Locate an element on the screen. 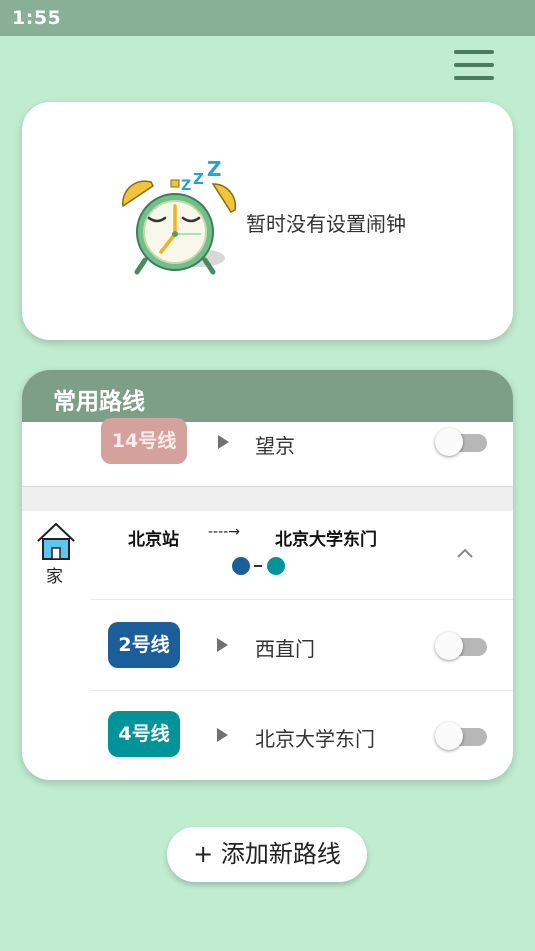 The height and width of the screenshot is (951, 535). status-bar: 1:55 is located at coordinates (267, 18).